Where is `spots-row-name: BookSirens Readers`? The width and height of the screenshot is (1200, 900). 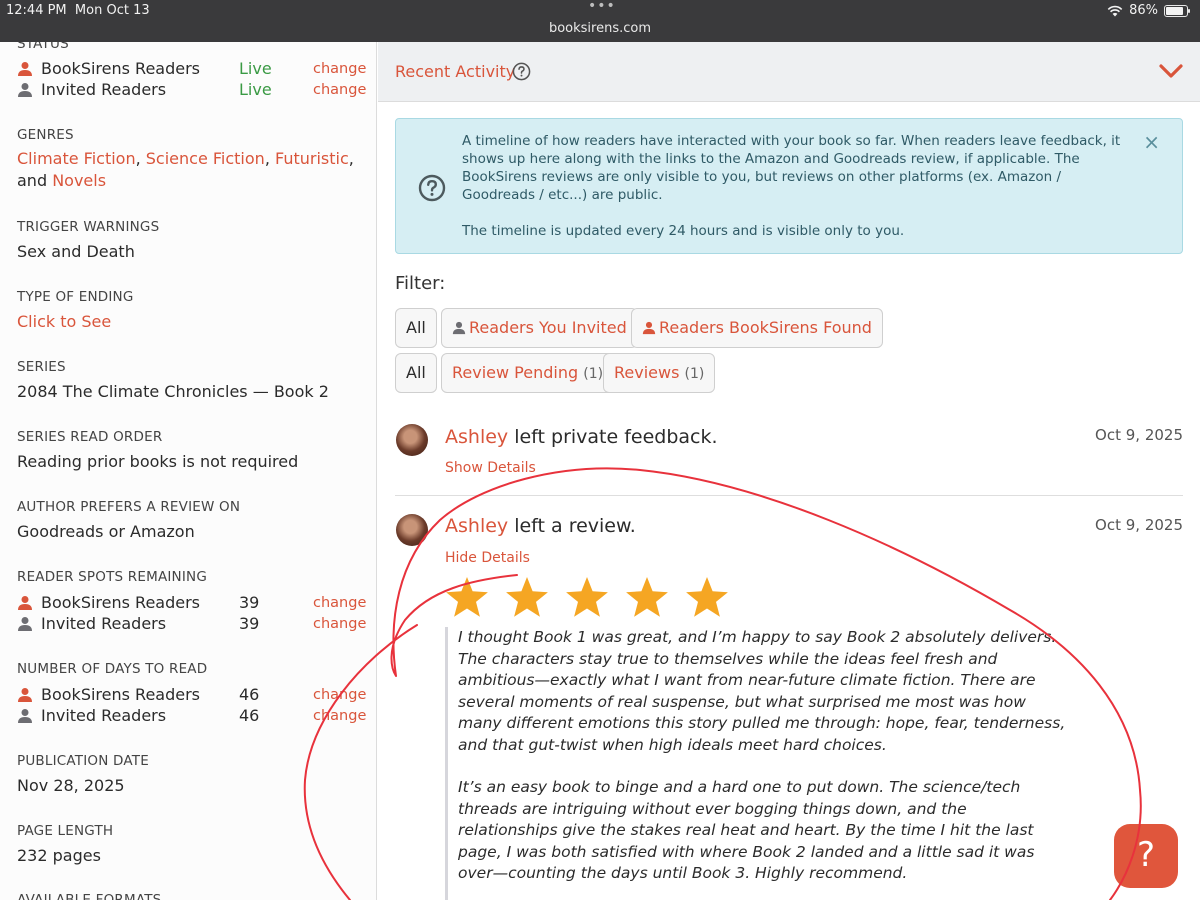
spots-row-name: BookSirens Readers is located at coordinates (121, 602).